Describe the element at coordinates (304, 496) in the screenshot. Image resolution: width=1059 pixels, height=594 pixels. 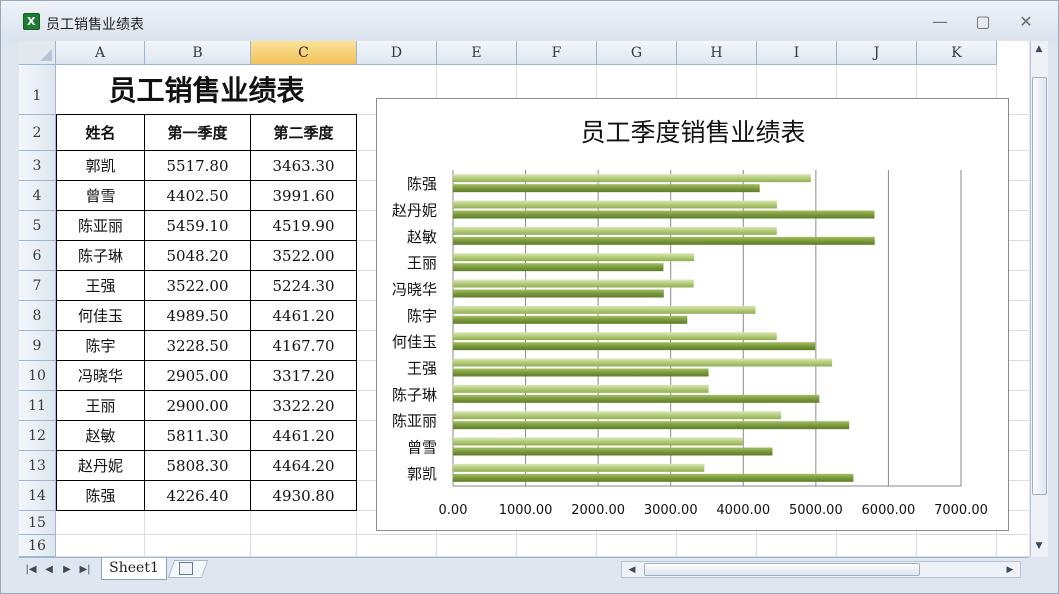
I see `table-cell-value: 4930.80` at that location.